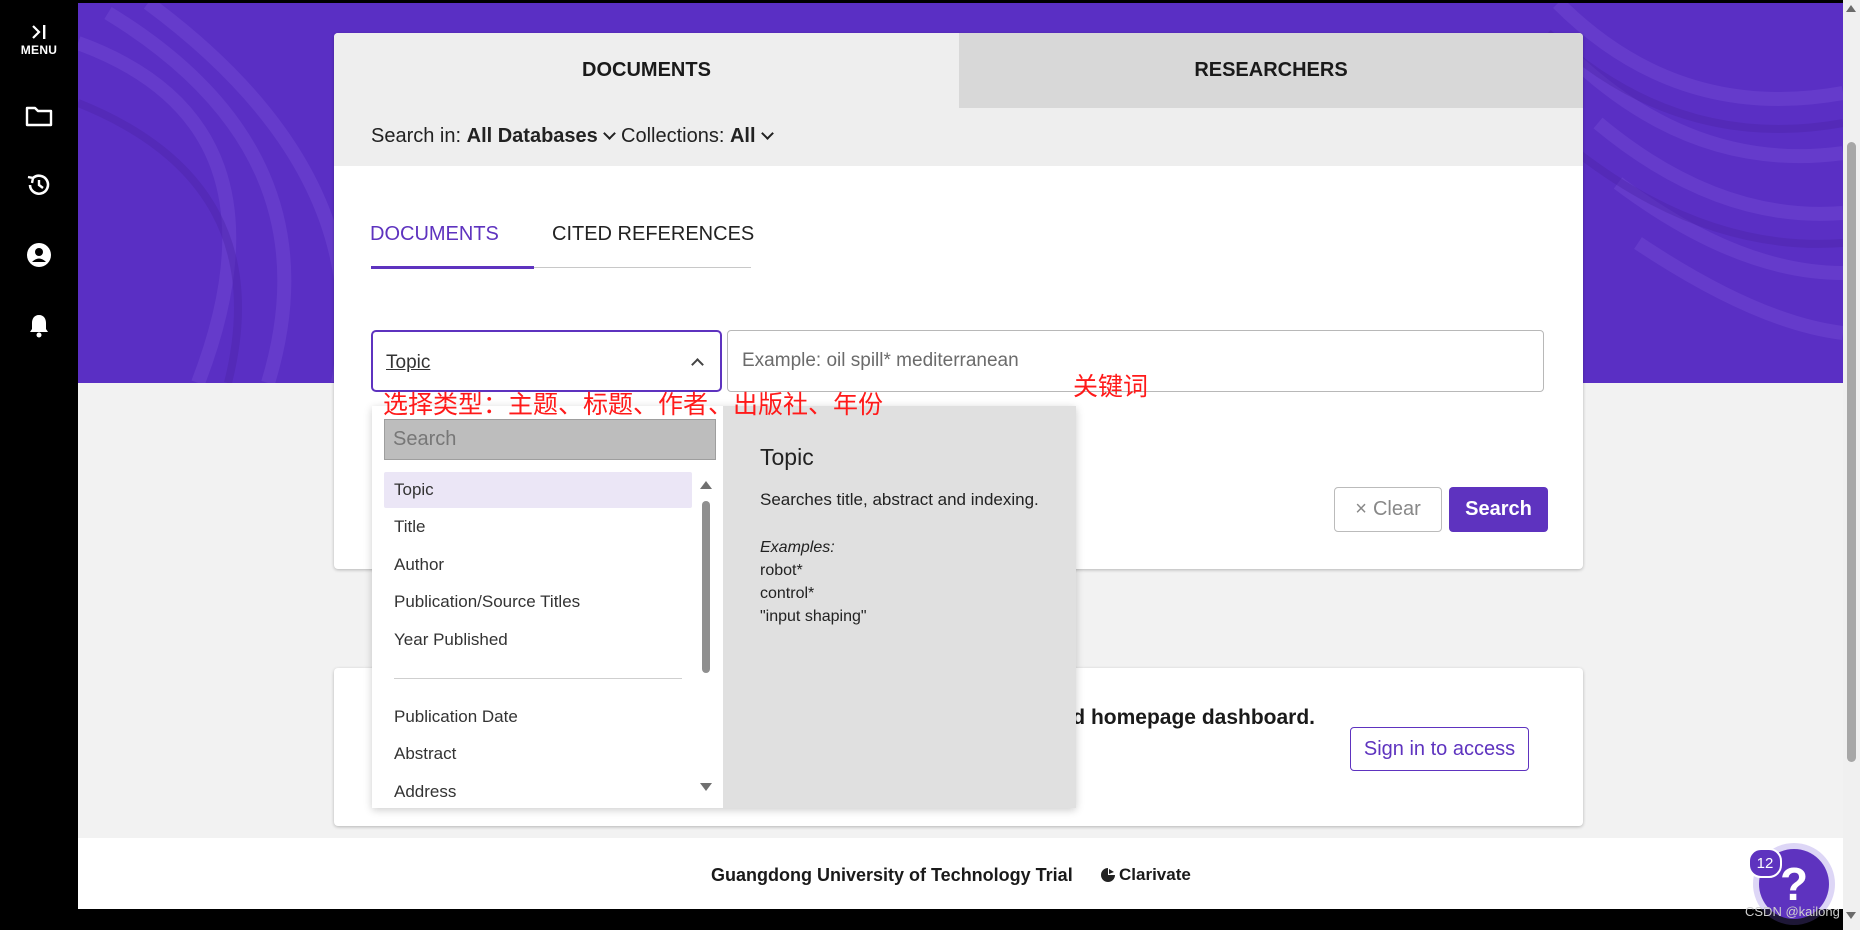  What do you see at coordinates (697, 364) in the screenshot?
I see `chevron-up-icon` at bounding box center [697, 364].